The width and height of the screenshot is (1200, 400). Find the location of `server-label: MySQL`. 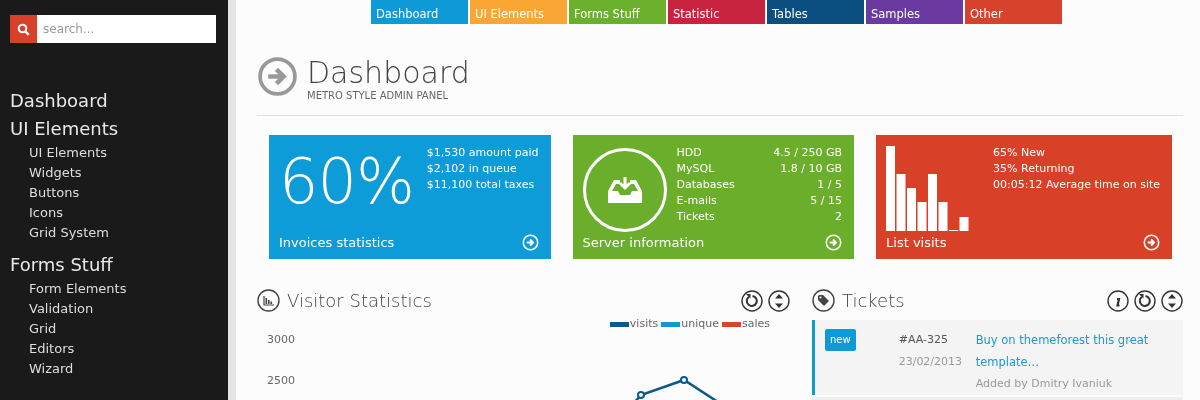

server-label: MySQL is located at coordinates (695, 169).